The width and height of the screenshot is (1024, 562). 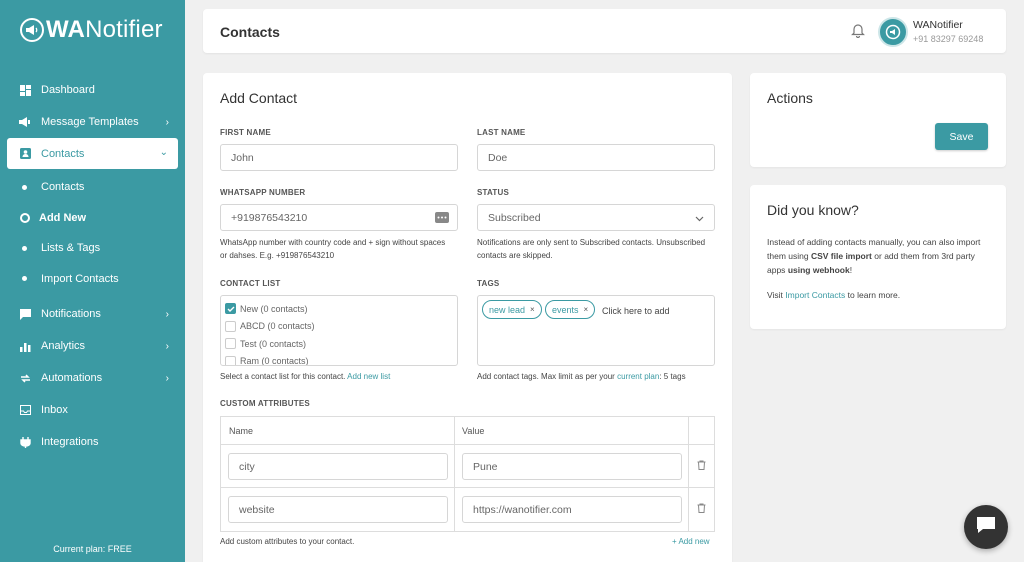 I want to click on sidebar-item-inbox: Inbox, so click(x=92, y=410).